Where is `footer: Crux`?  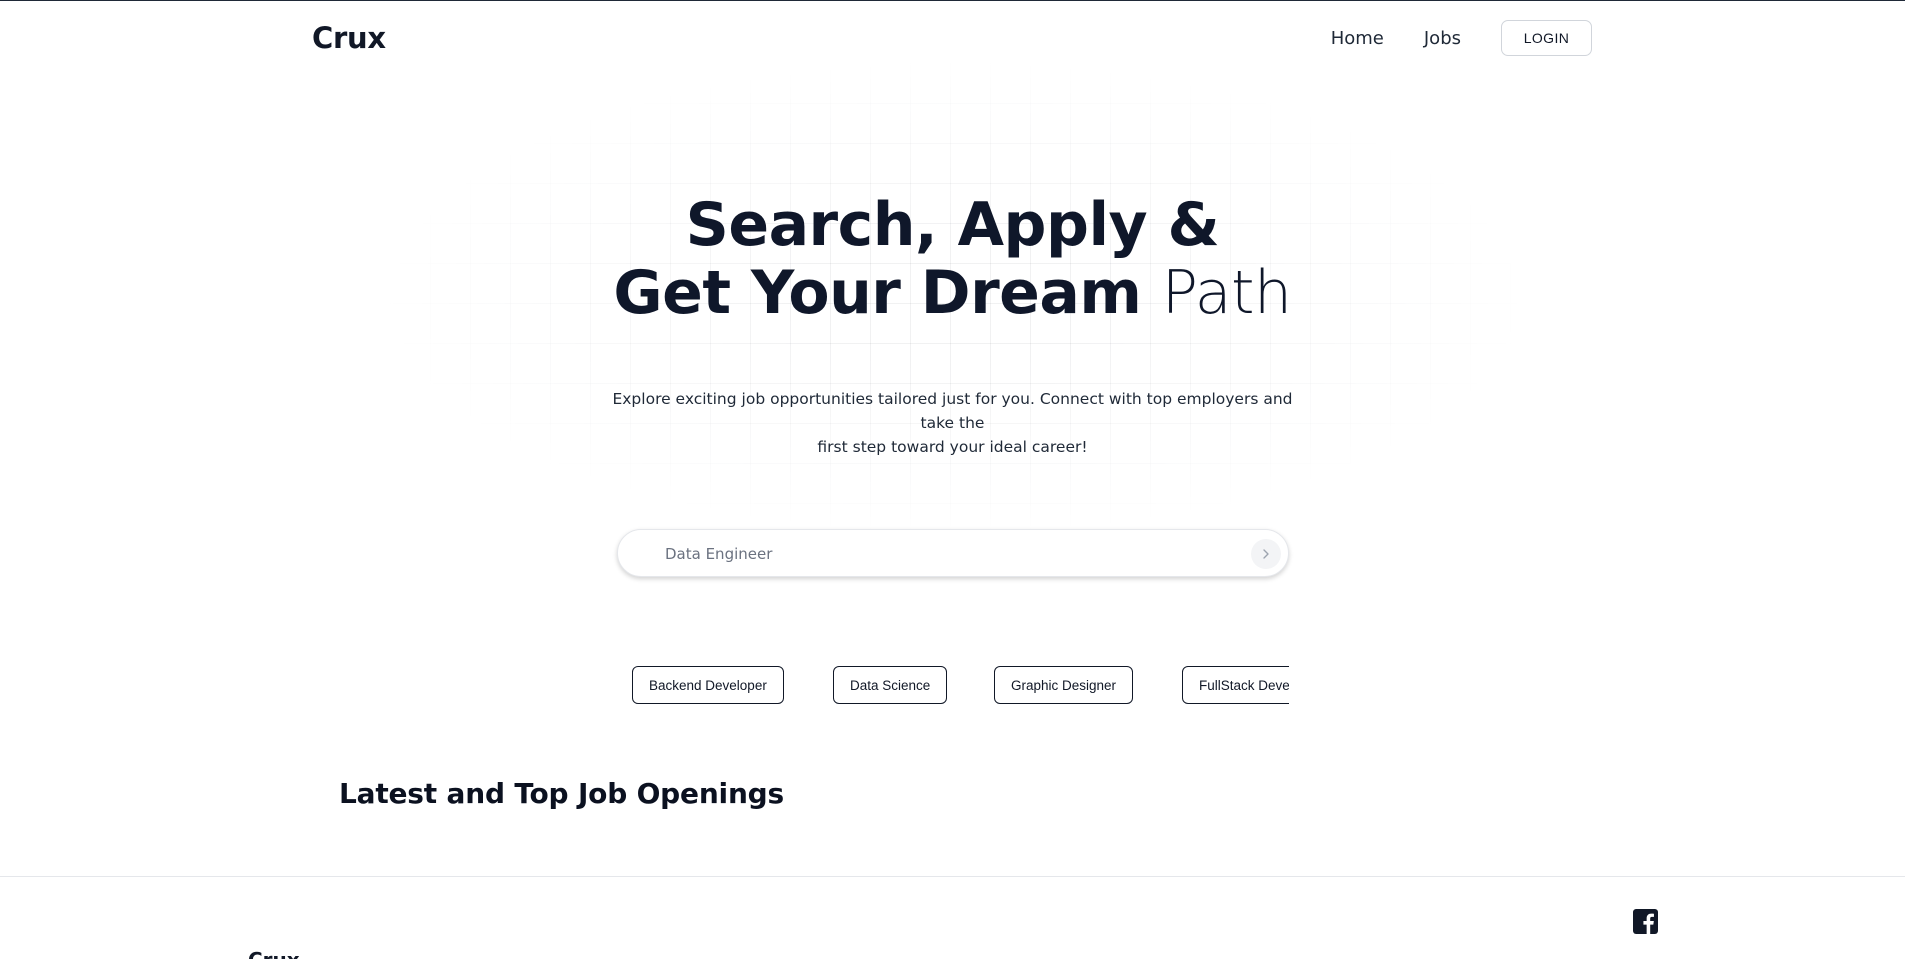
footer: Crux is located at coordinates (952, 917).